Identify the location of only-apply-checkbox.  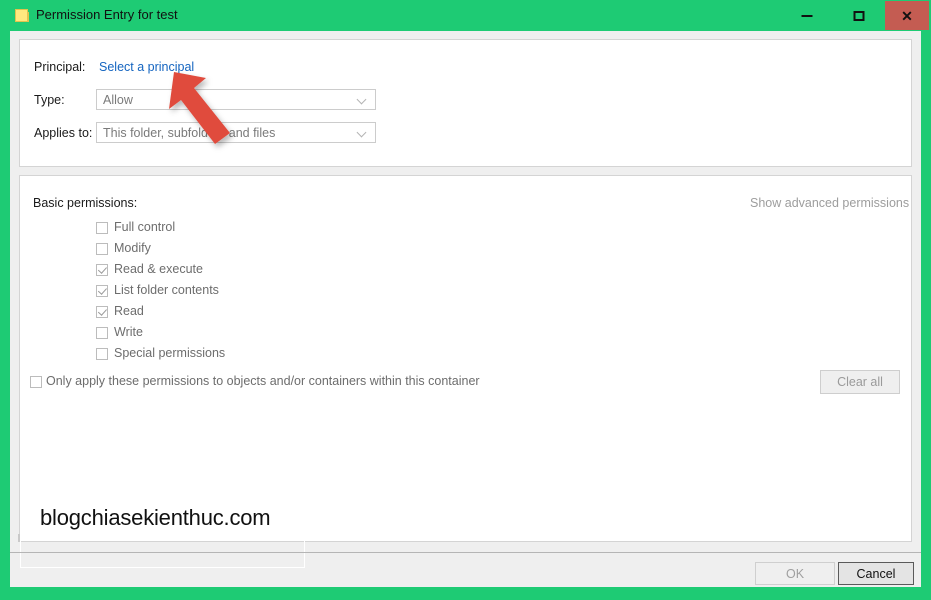
(36, 382).